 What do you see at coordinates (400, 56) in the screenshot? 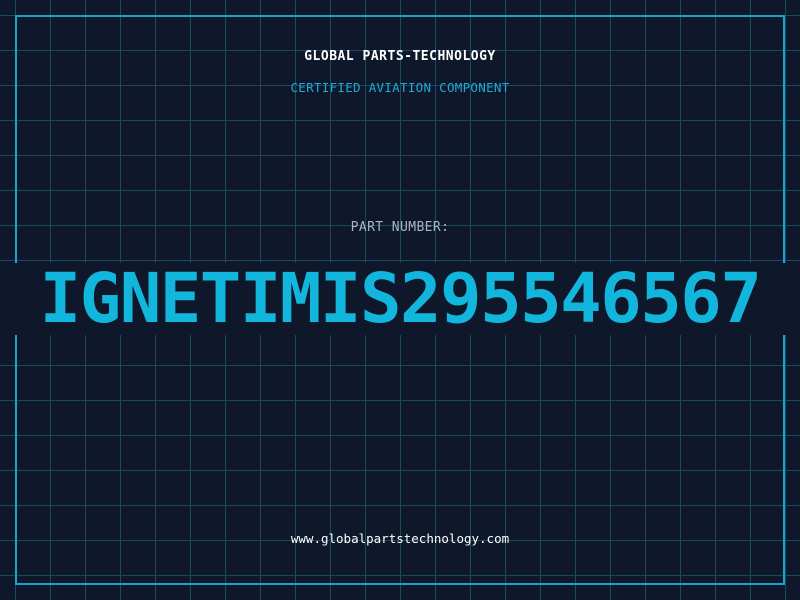
I see `company-name: GLOBAL PARTS-TECHNOLOGY` at bounding box center [400, 56].